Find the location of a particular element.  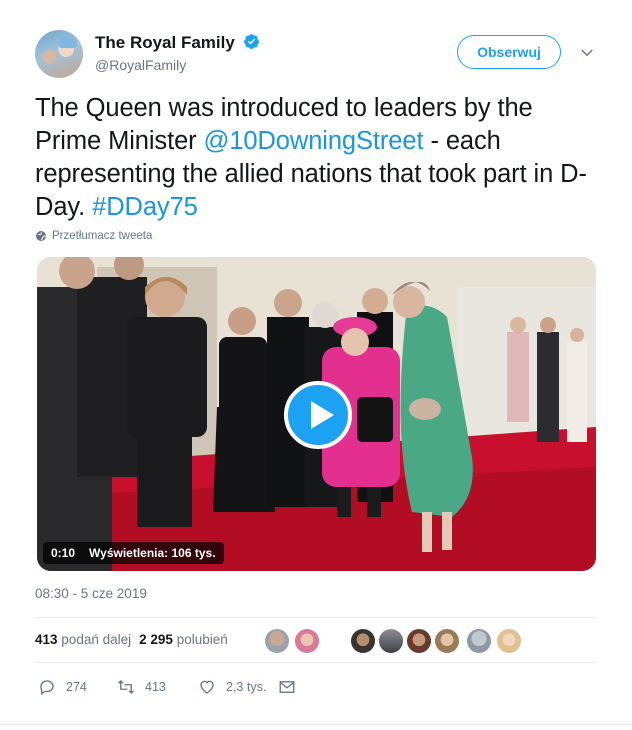

retweet-icon is located at coordinates (126, 687).